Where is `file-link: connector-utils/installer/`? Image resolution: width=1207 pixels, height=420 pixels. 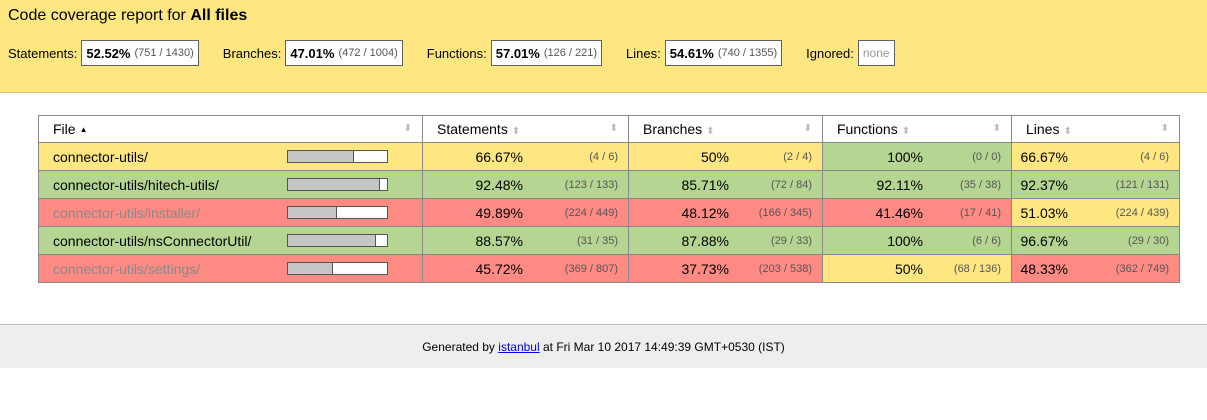 file-link: connector-utils/installer/ is located at coordinates (170, 213).